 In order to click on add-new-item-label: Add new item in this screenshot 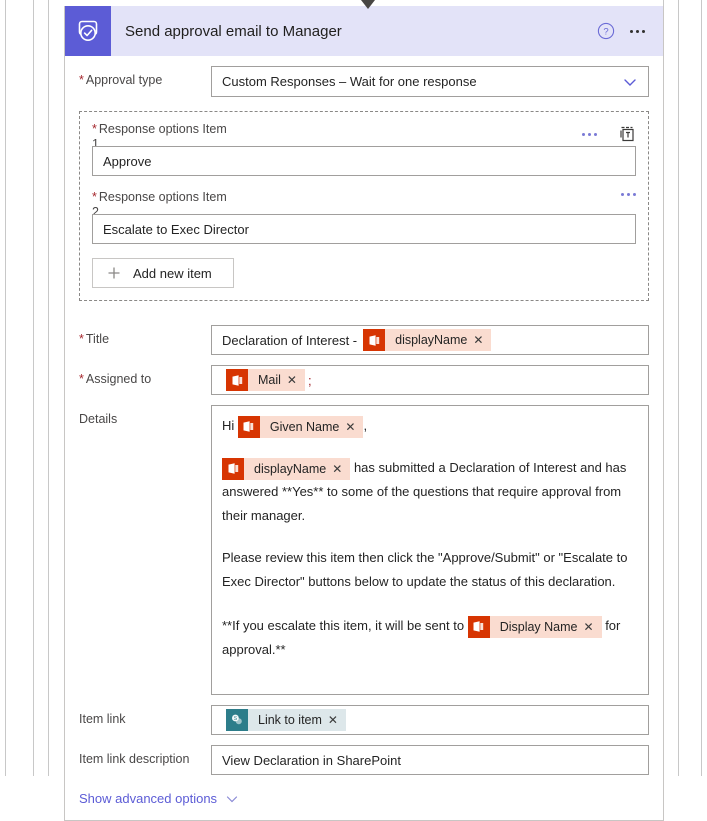, I will do `click(172, 273)`.